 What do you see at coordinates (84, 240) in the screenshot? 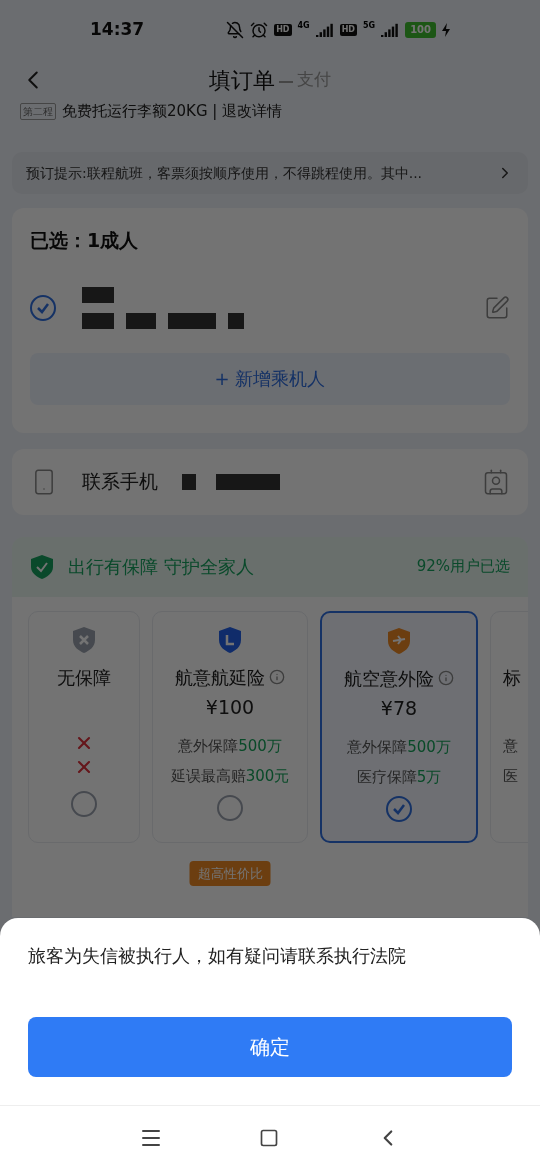
I see `passenger-heading: 已选：1成人` at bounding box center [84, 240].